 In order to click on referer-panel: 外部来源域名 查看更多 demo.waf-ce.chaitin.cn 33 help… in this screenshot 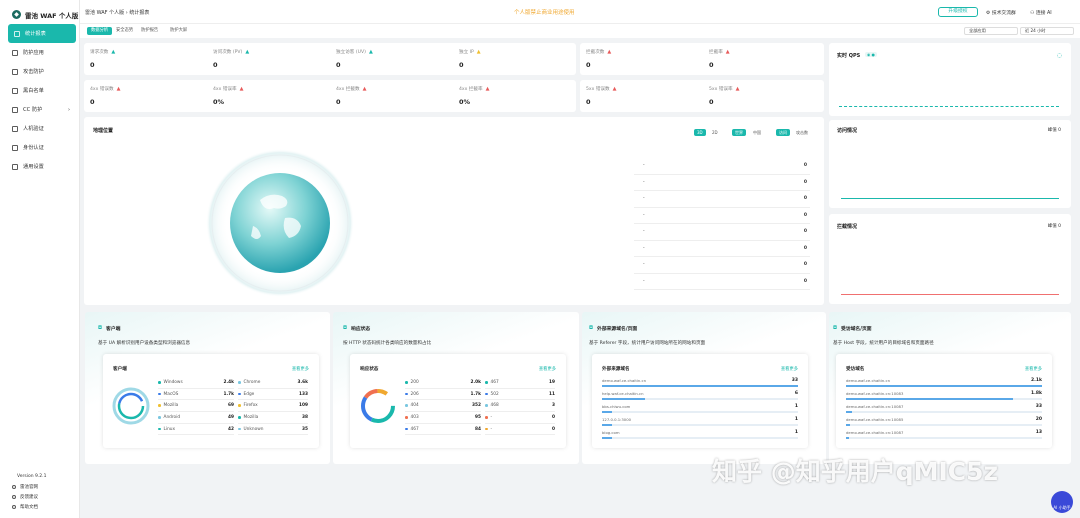, I will do `click(700, 401)`.